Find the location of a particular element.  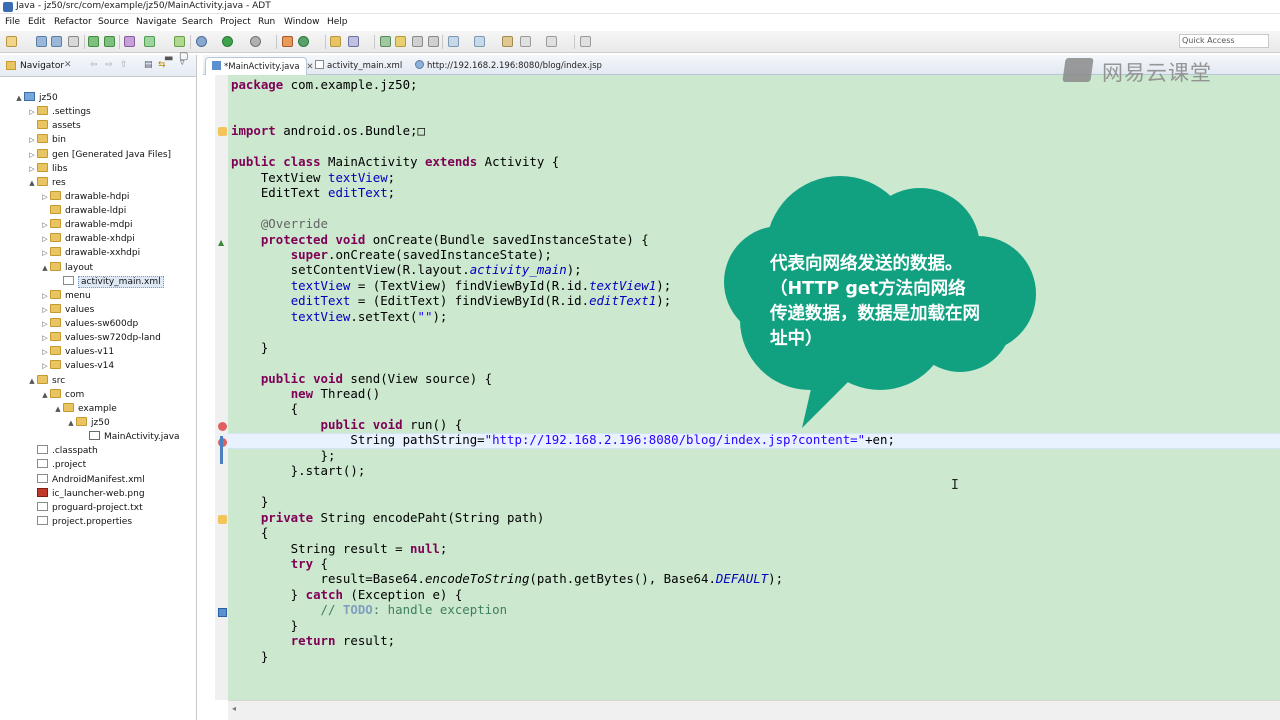

previous-annotation-icon is located at coordinates (479, 41).